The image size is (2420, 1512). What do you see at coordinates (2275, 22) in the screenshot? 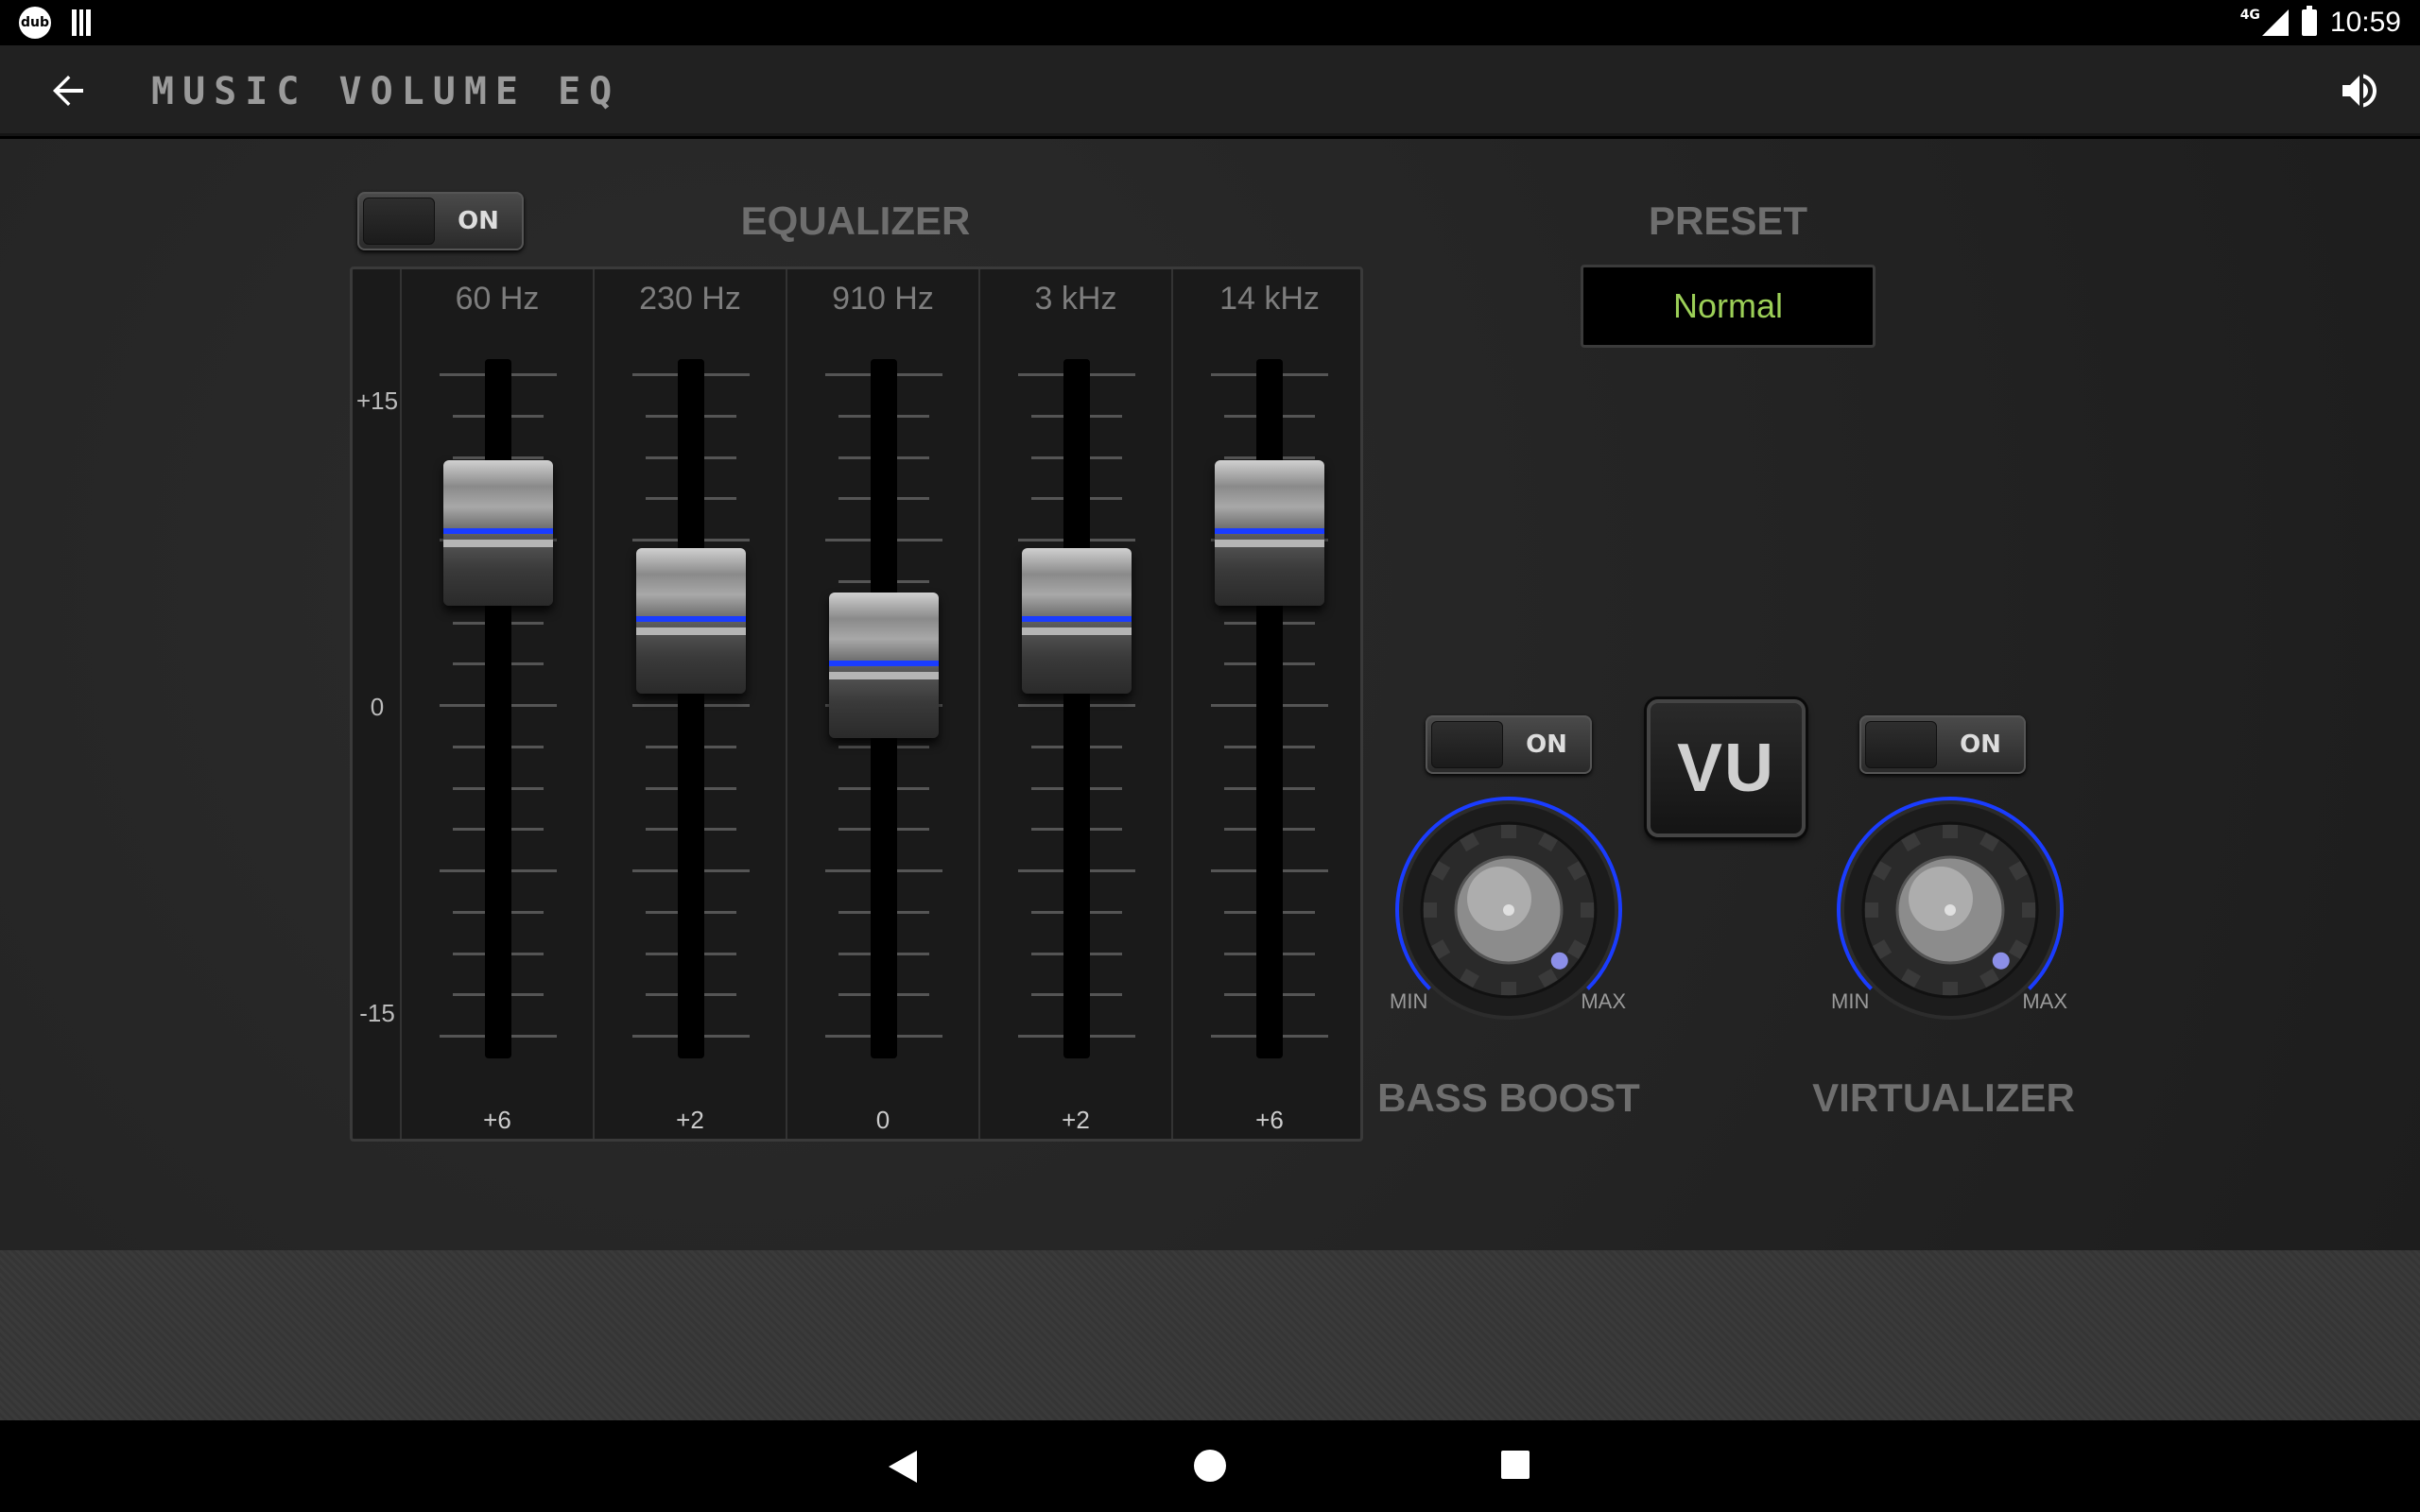
I see `signal-icon` at bounding box center [2275, 22].